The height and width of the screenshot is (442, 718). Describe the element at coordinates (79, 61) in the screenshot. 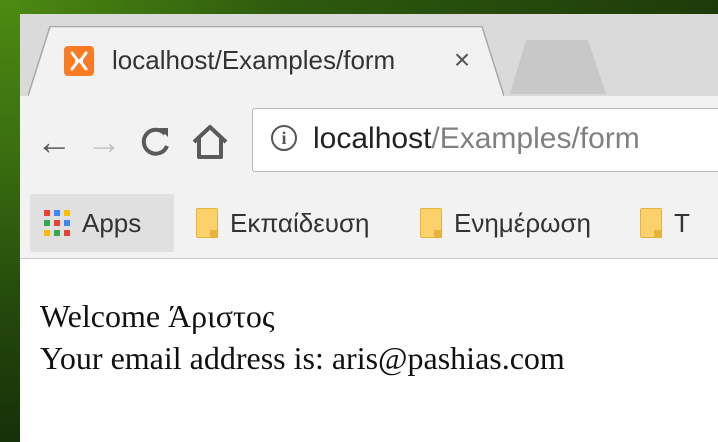

I see `xampp-icon` at that location.